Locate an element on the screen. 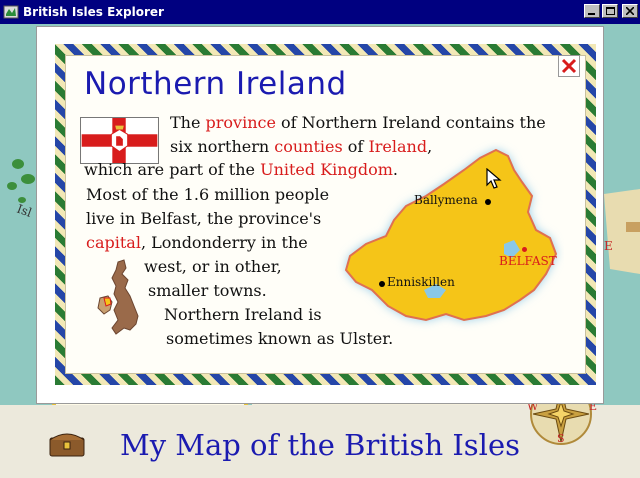 This screenshot has width=640, height=478. paragraph-text: The is located at coordinates (188, 122).